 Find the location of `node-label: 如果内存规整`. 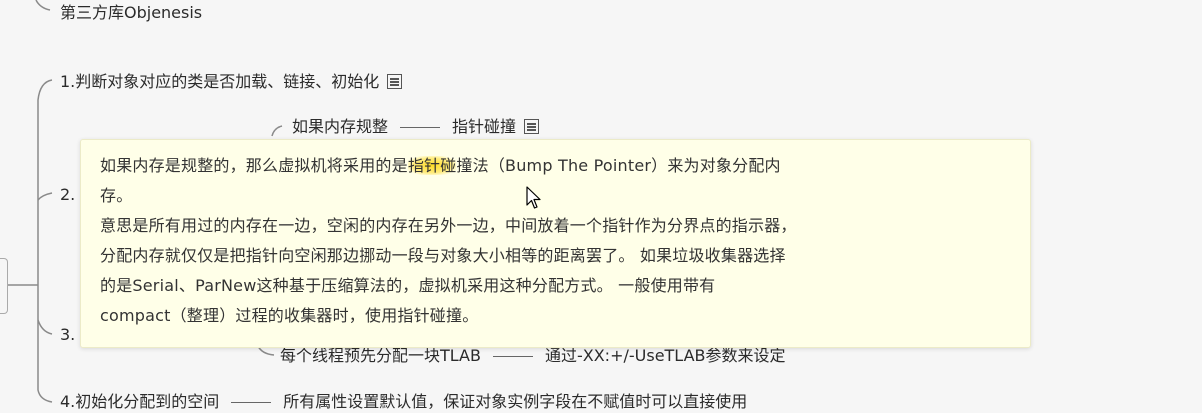

node-label: 如果内存规整 is located at coordinates (340, 126).